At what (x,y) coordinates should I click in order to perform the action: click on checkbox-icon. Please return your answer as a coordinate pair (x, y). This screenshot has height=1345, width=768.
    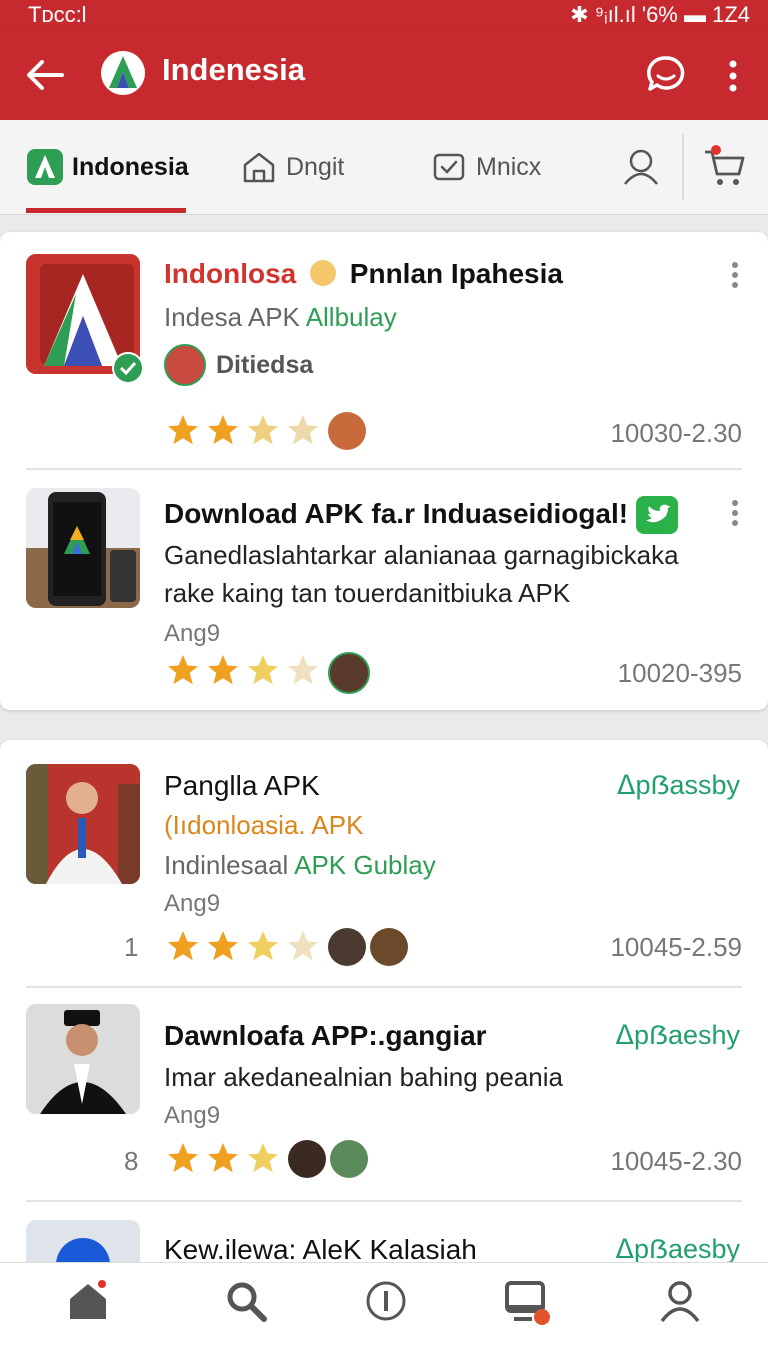
    Looking at the image, I should click on (449, 167).